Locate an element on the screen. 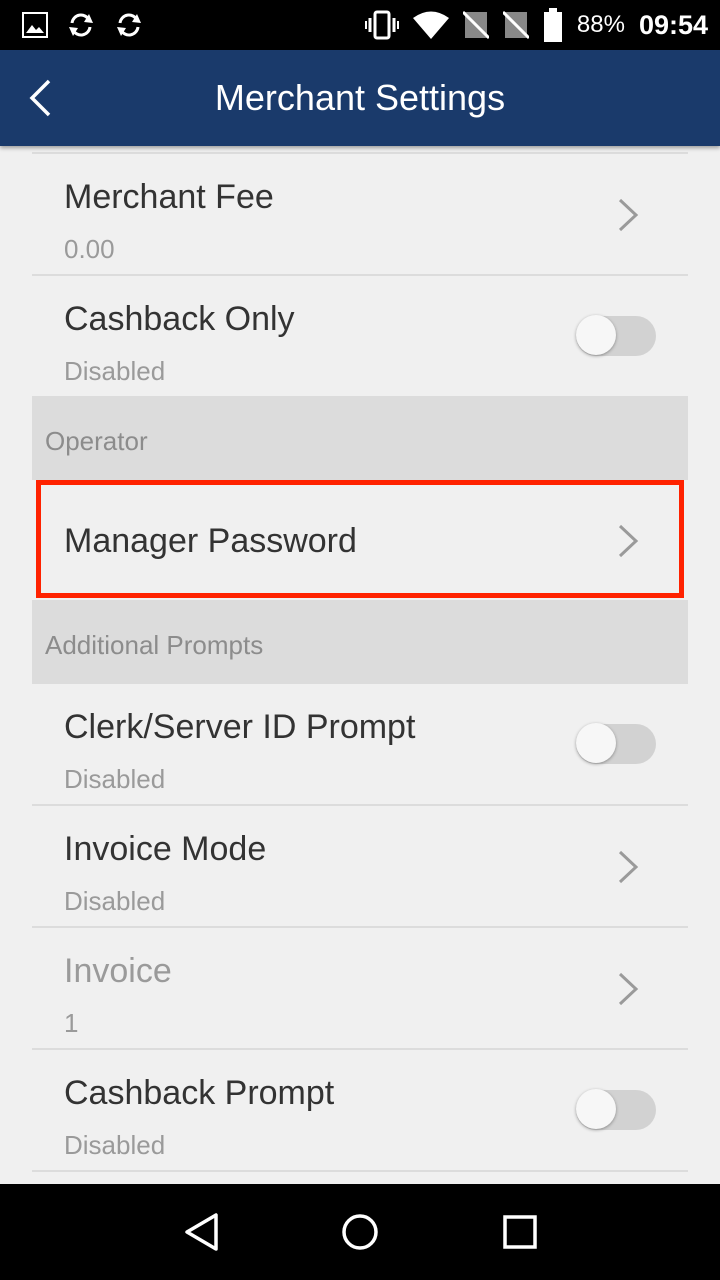 The width and height of the screenshot is (720, 1280). battery-icon is located at coordinates (552, 25).